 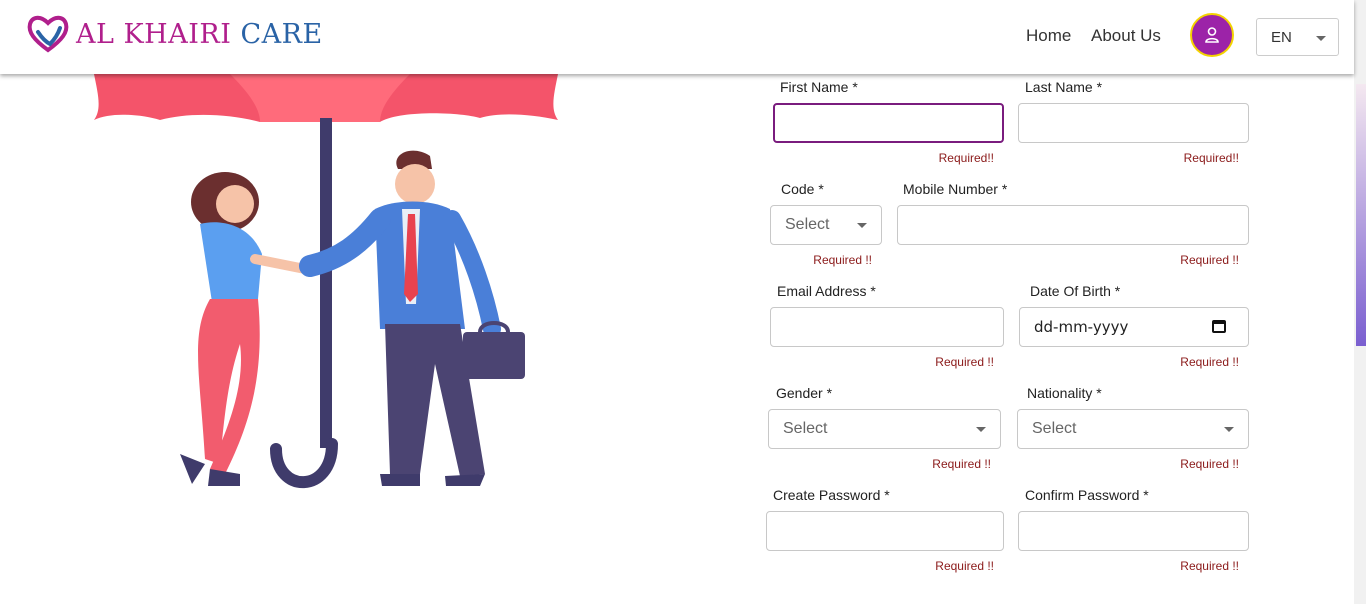 I want to click on mobile-label: Mobile Number *, so click(x=955, y=189).